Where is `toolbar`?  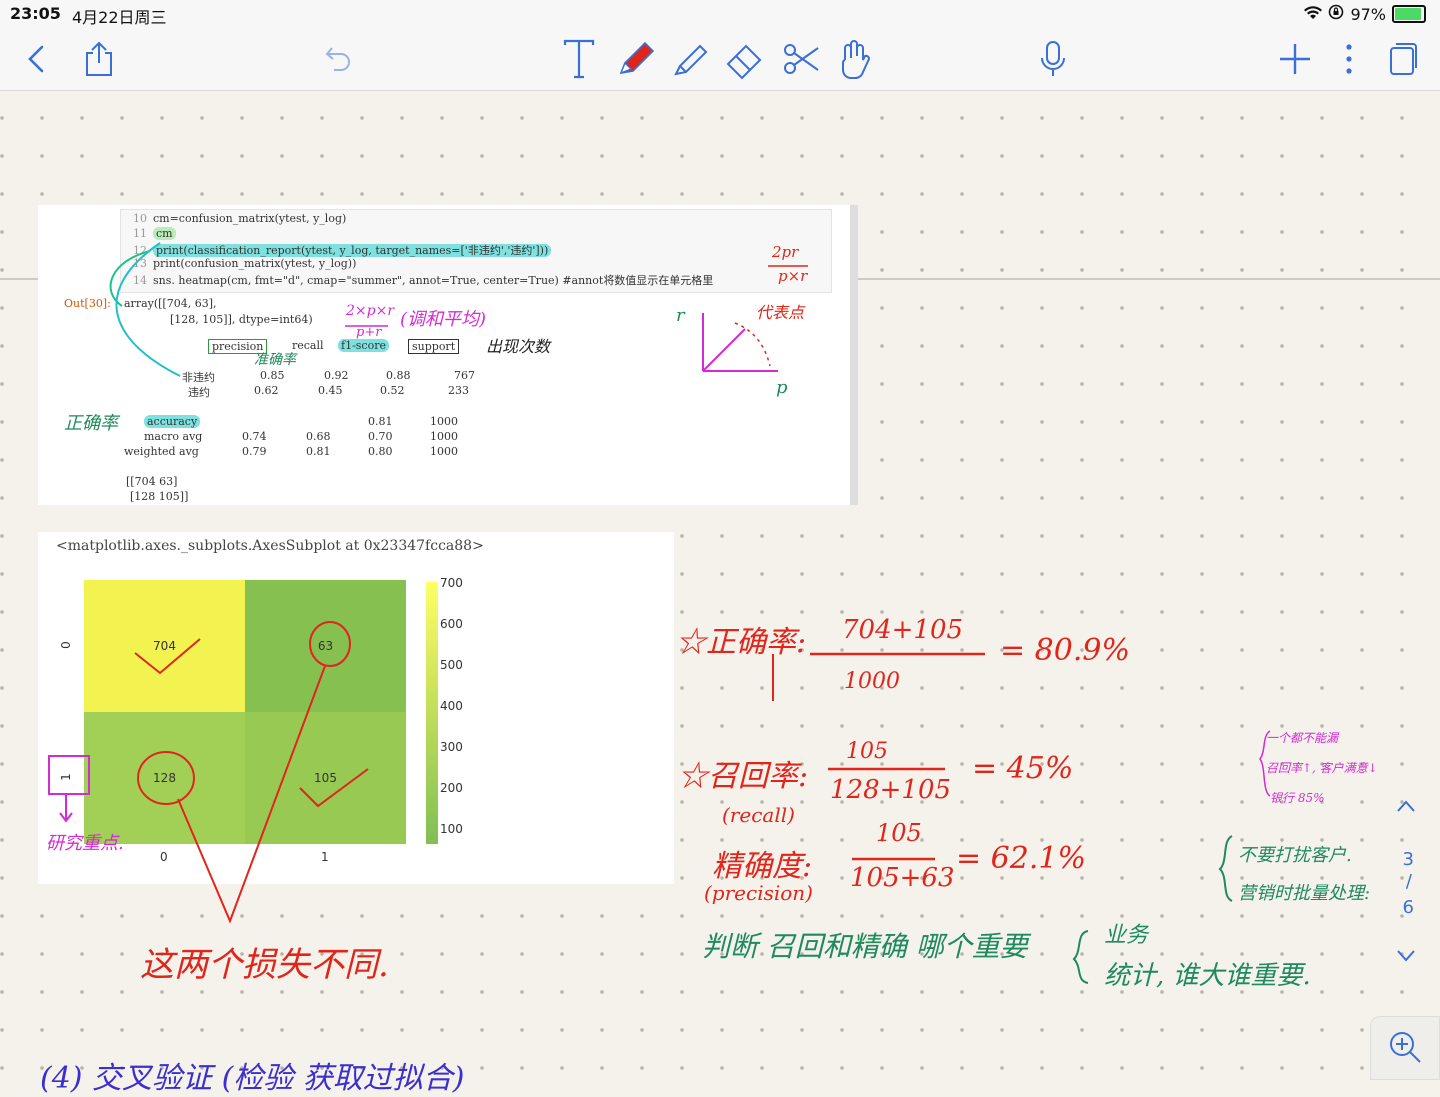
toolbar is located at coordinates (720, 59).